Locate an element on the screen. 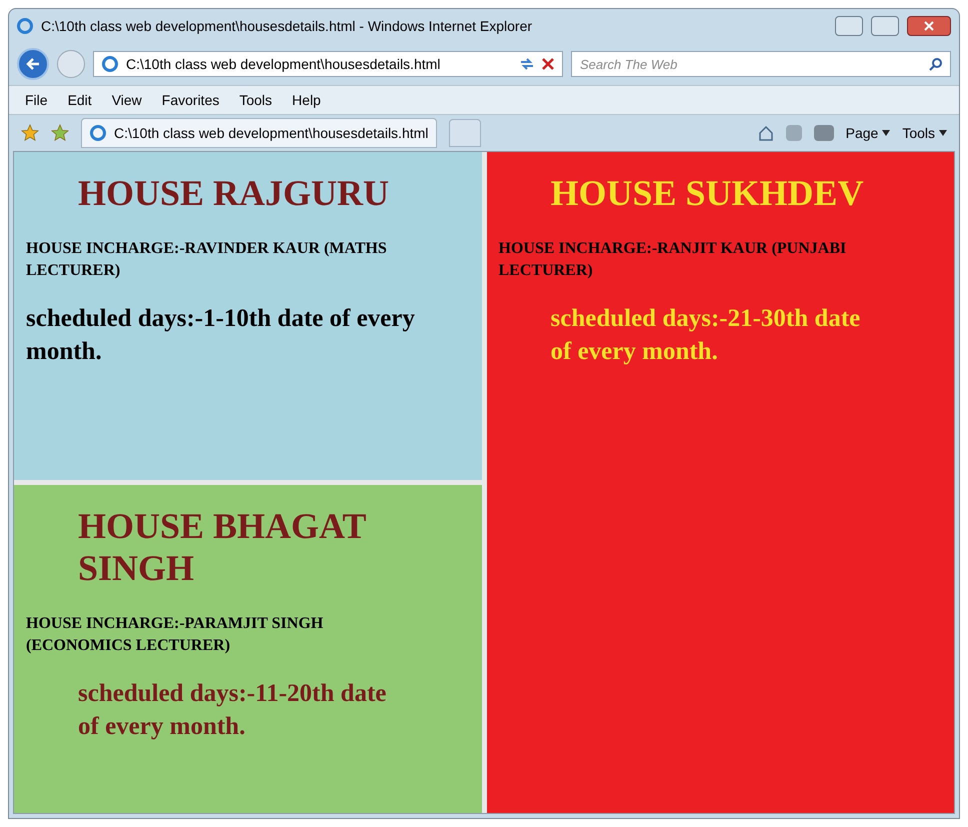  home-icon is located at coordinates (766, 133).